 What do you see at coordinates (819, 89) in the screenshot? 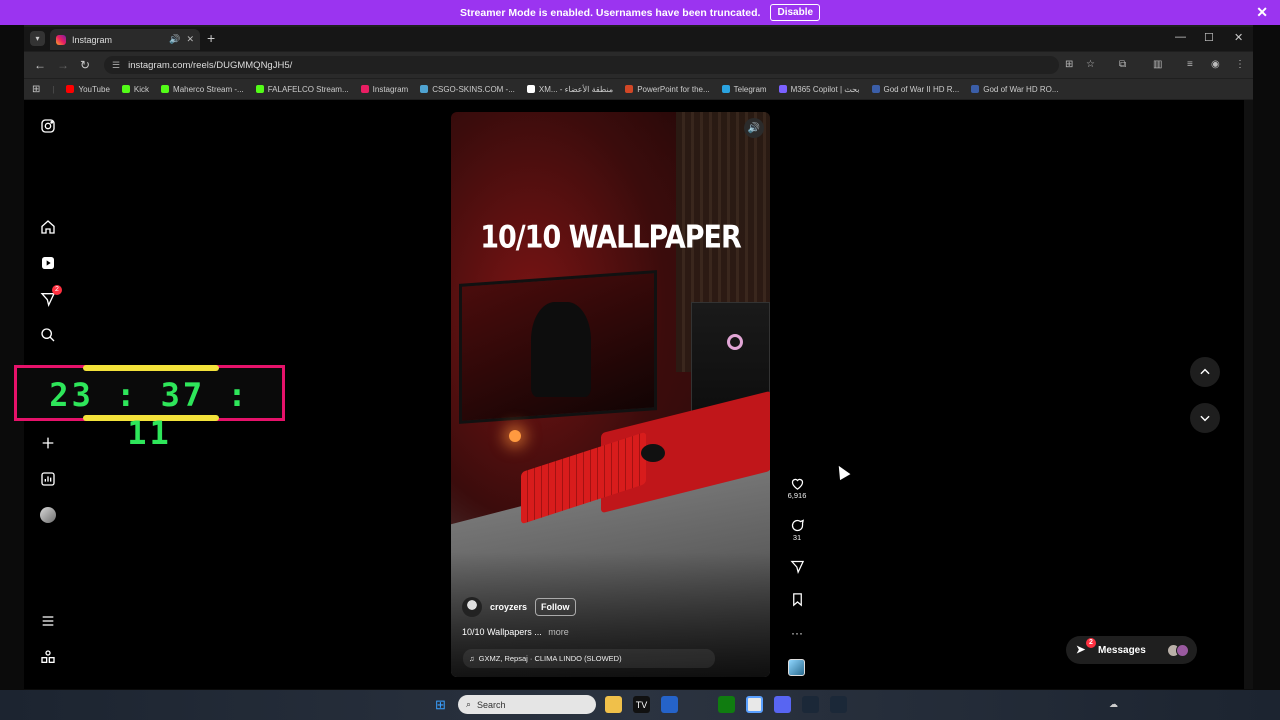
I see `bookmark-item: M365 Copilot | بحث` at bounding box center [819, 89].